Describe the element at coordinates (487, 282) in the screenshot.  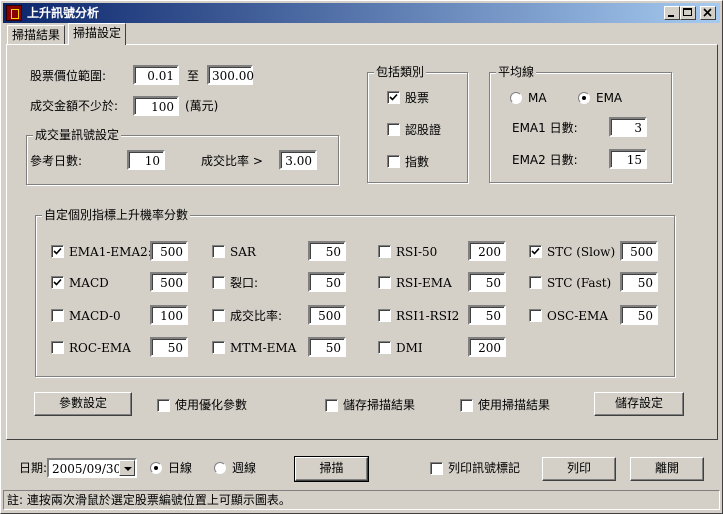
I see `rsi-ema-score-input: 50` at that location.